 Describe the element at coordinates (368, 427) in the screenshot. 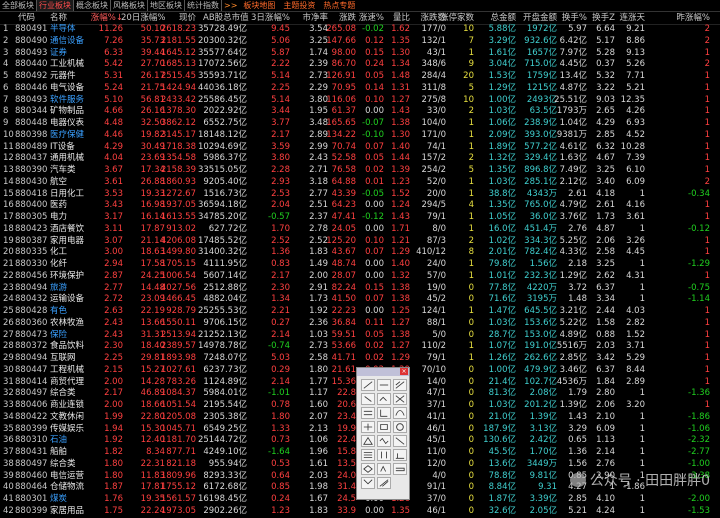

I see `draw-tool-9-icon` at that location.